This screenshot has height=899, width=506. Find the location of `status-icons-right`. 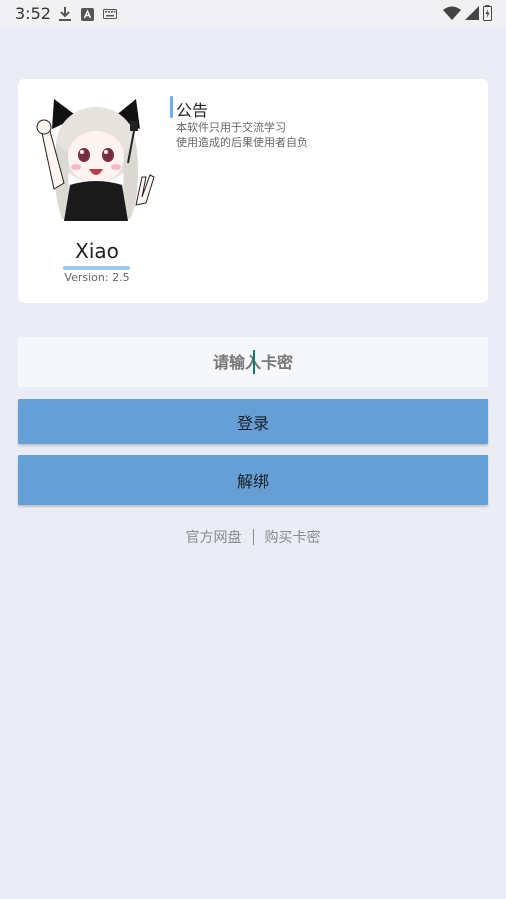

status-icons-right is located at coordinates (467, 13).